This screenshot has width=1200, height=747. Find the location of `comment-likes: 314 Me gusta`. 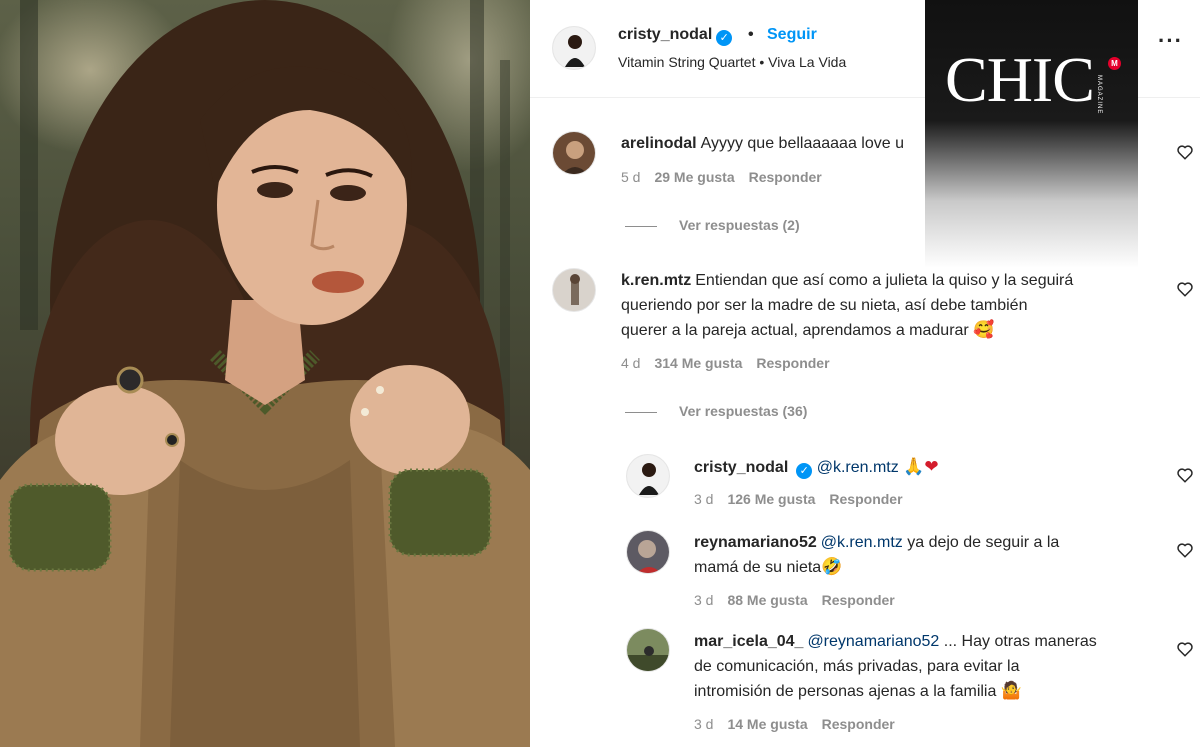

comment-likes: 314 Me gusta is located at coordinates (698, 363).